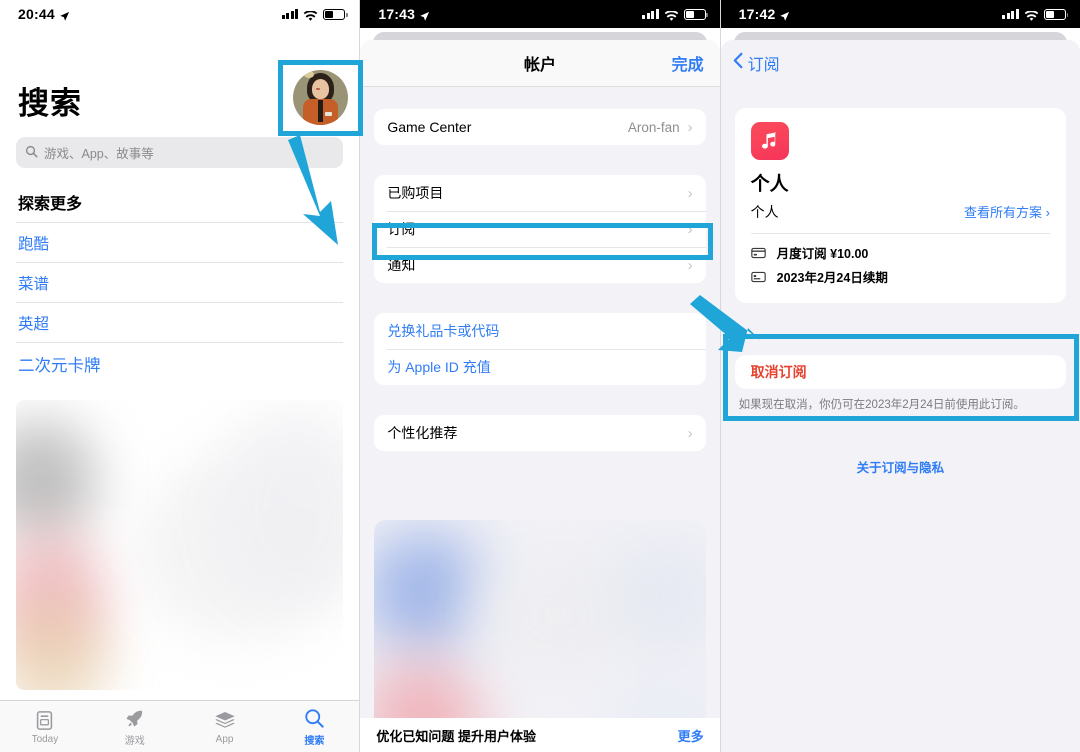 This screenshot has width=1080, height=752. I want to click on row-notifications: 通知 ›, so click(540, 265).